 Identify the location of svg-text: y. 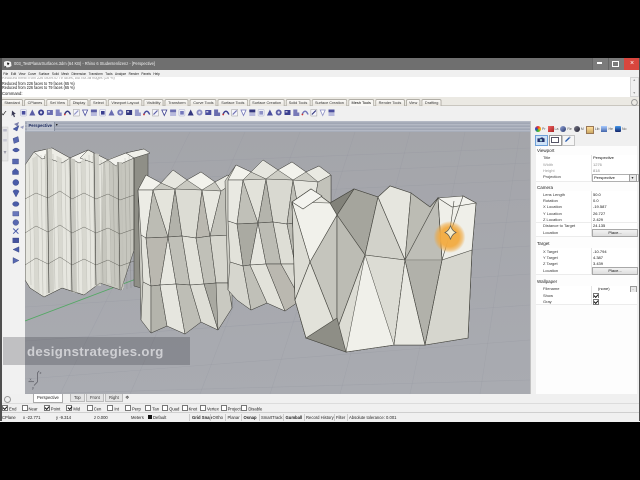
(33, 387).